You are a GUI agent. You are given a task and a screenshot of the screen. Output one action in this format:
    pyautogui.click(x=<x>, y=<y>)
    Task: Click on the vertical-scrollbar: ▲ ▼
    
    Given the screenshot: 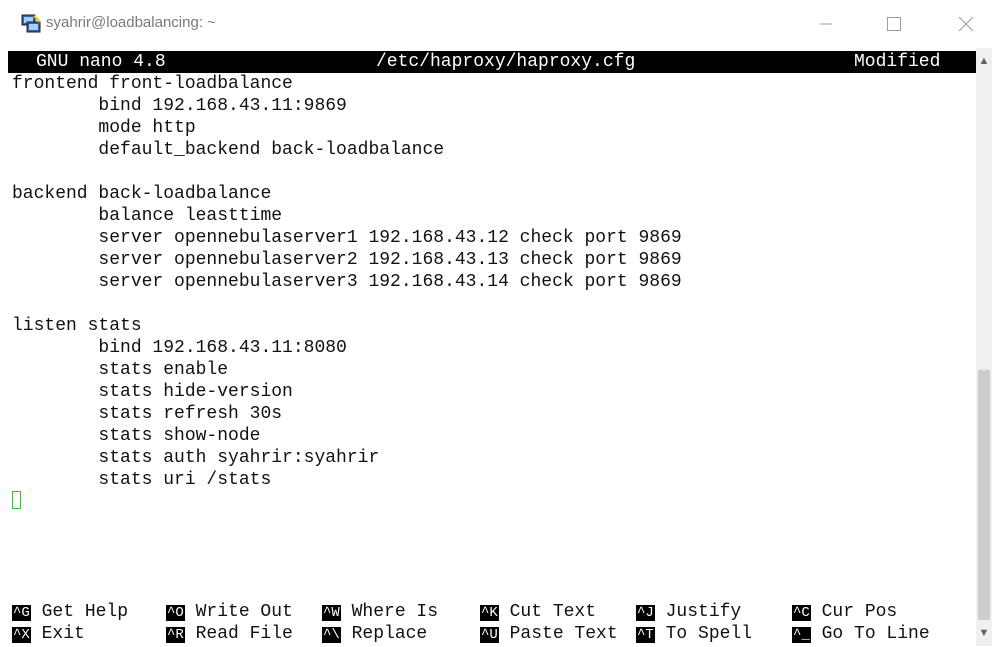 What is the action you would take?
    pyautogui.click(x=984, y=347)
    